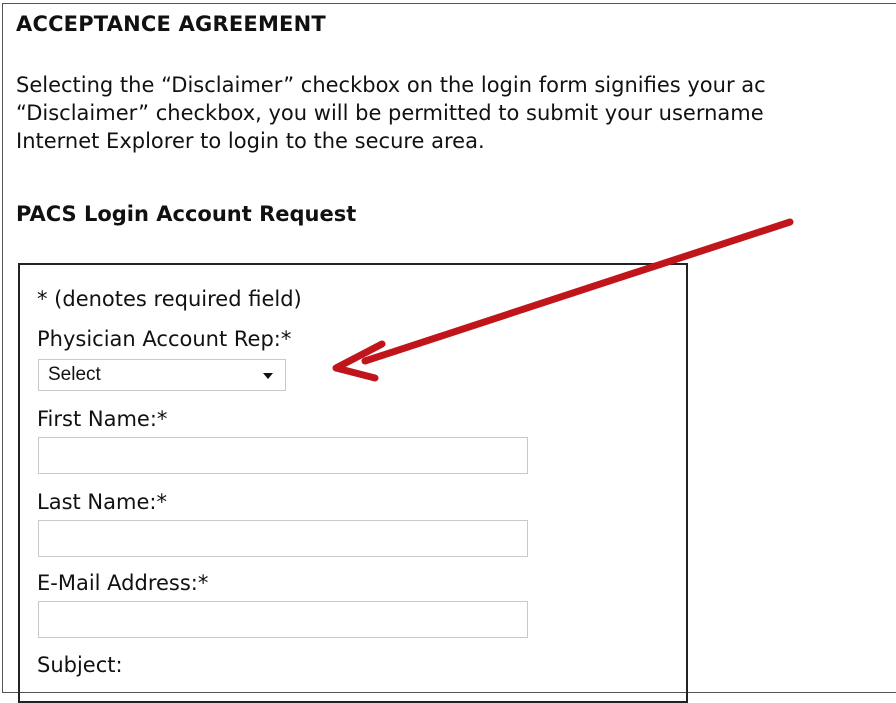 The width and height of the screenshot is (896, 703). I want to click on form-title: PACS Login Account Request, so click(186, 214).